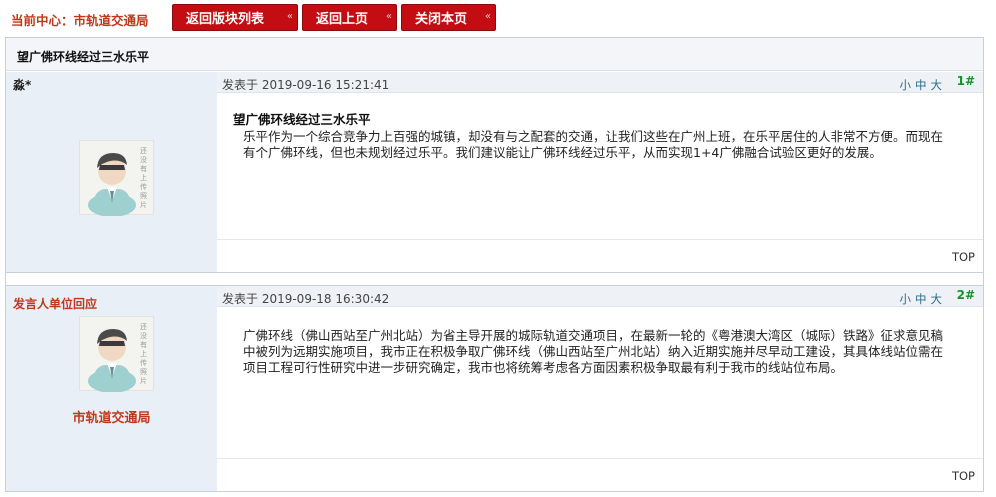 The height and width of the screenshot is (497, 996). I want to click on post-author-name: 淼*, so click(22, 84).